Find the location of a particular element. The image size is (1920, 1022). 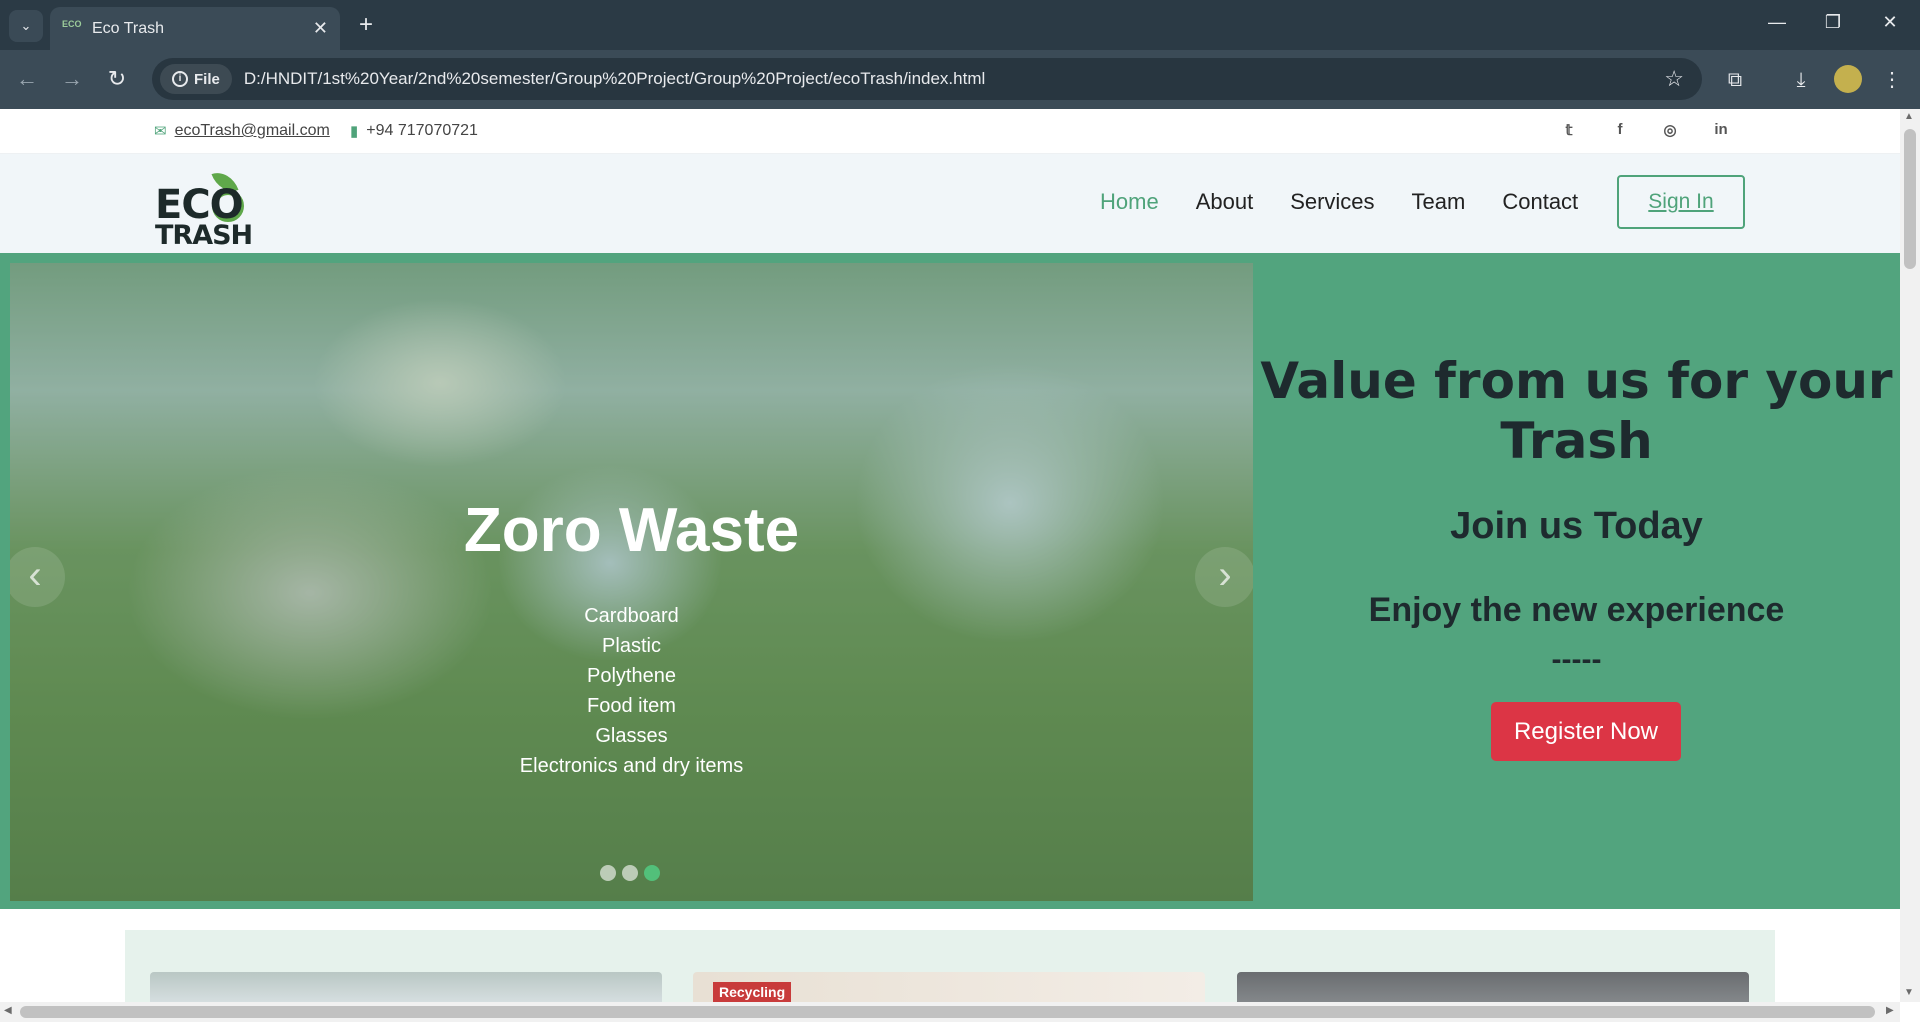

bookmark-star-icon: ☆ is located at coordinates (1674, 79).